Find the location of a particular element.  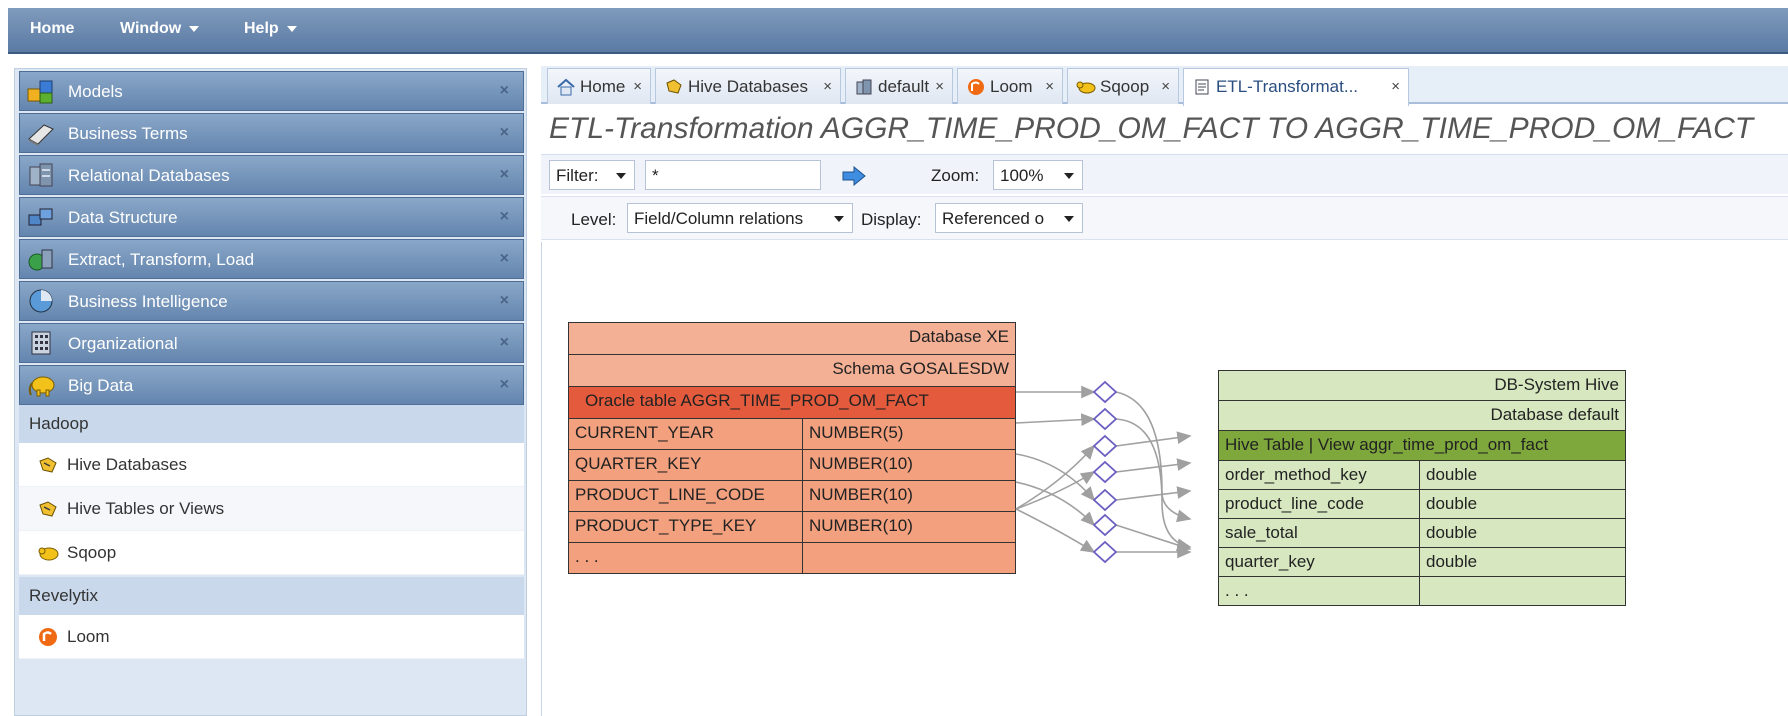

tab-label: Sqoop is located at coordinates (1125, 86).